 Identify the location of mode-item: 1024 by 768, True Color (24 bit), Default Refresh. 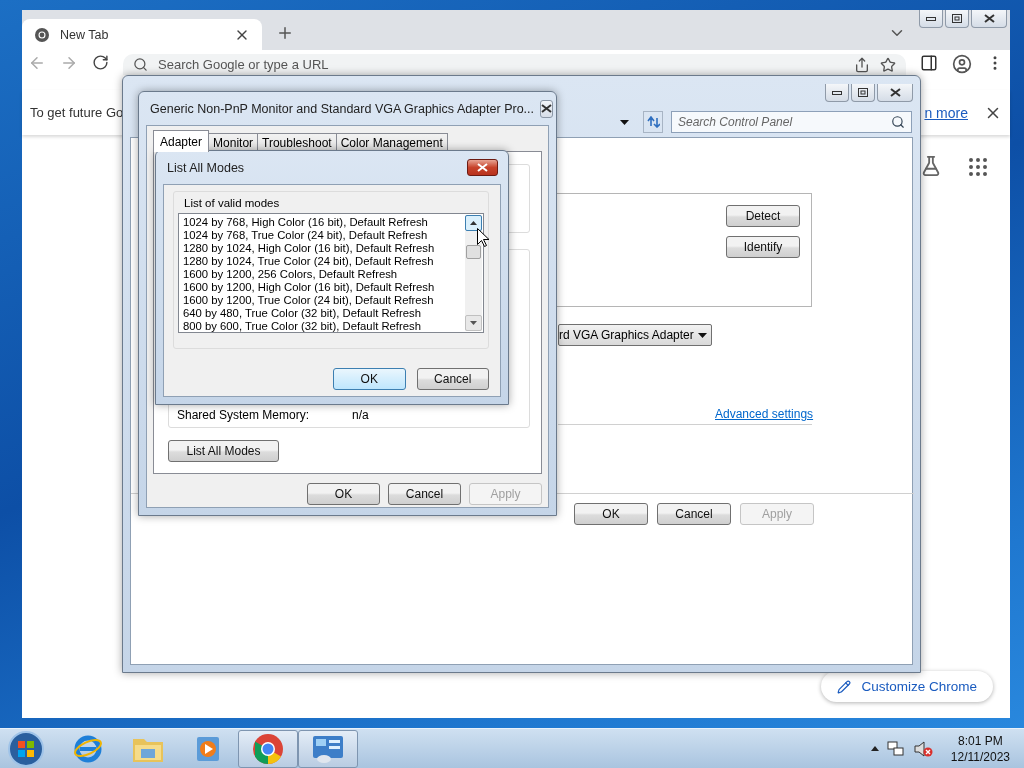
(322, 235).